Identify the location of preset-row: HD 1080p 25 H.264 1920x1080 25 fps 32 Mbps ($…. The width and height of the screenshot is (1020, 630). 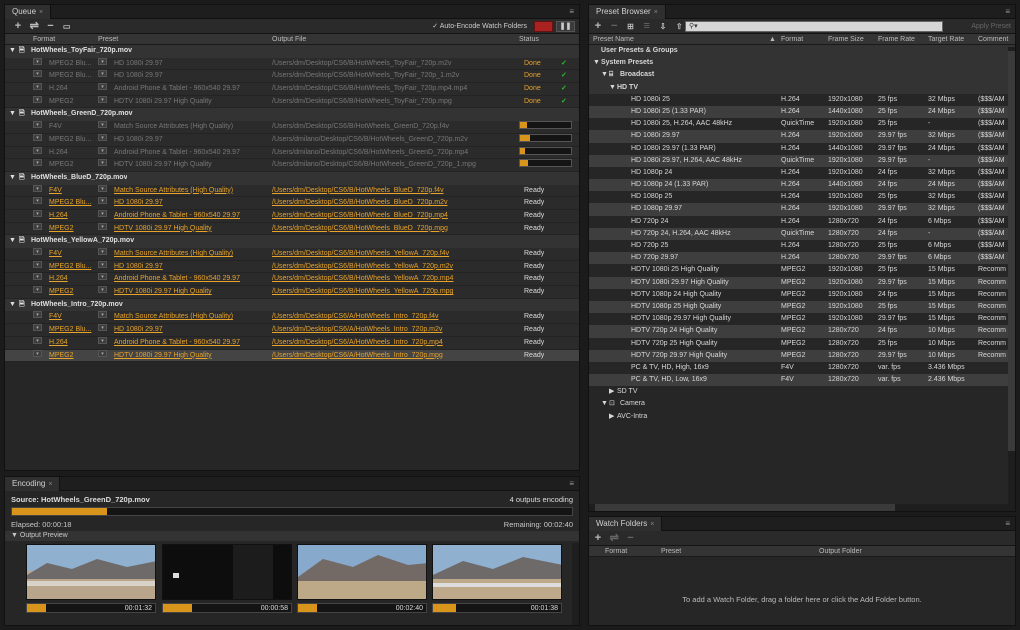
(802, 197).